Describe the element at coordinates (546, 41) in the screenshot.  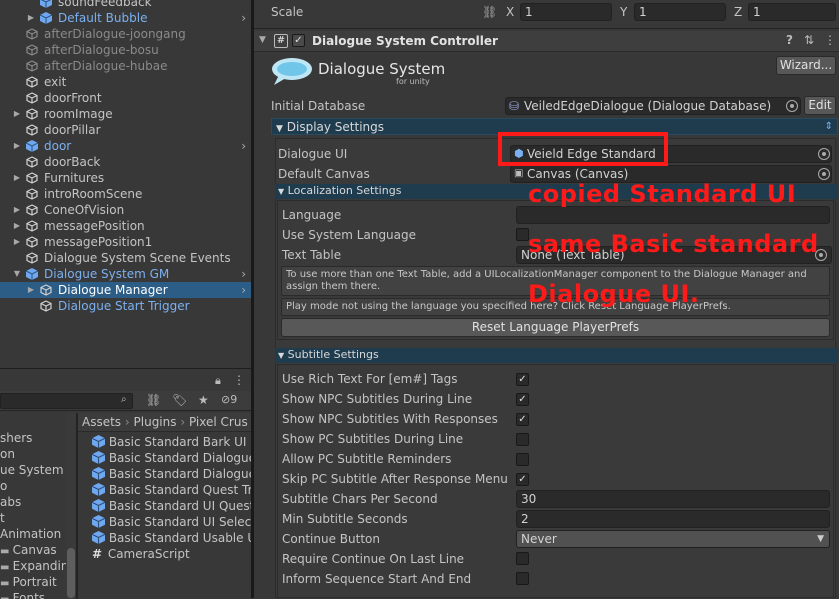
I see `component-header: ▼ # ✓ Dialogue System Controller ? ⇅ ⋮` at that location.